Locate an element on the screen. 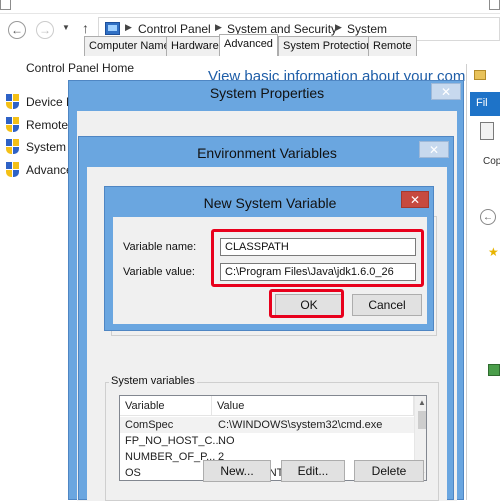 Image resolution: width=500 pixels, height=501 pixels. breadcrumb-control-panel: Control Panel is located at coordinates (174, 29).